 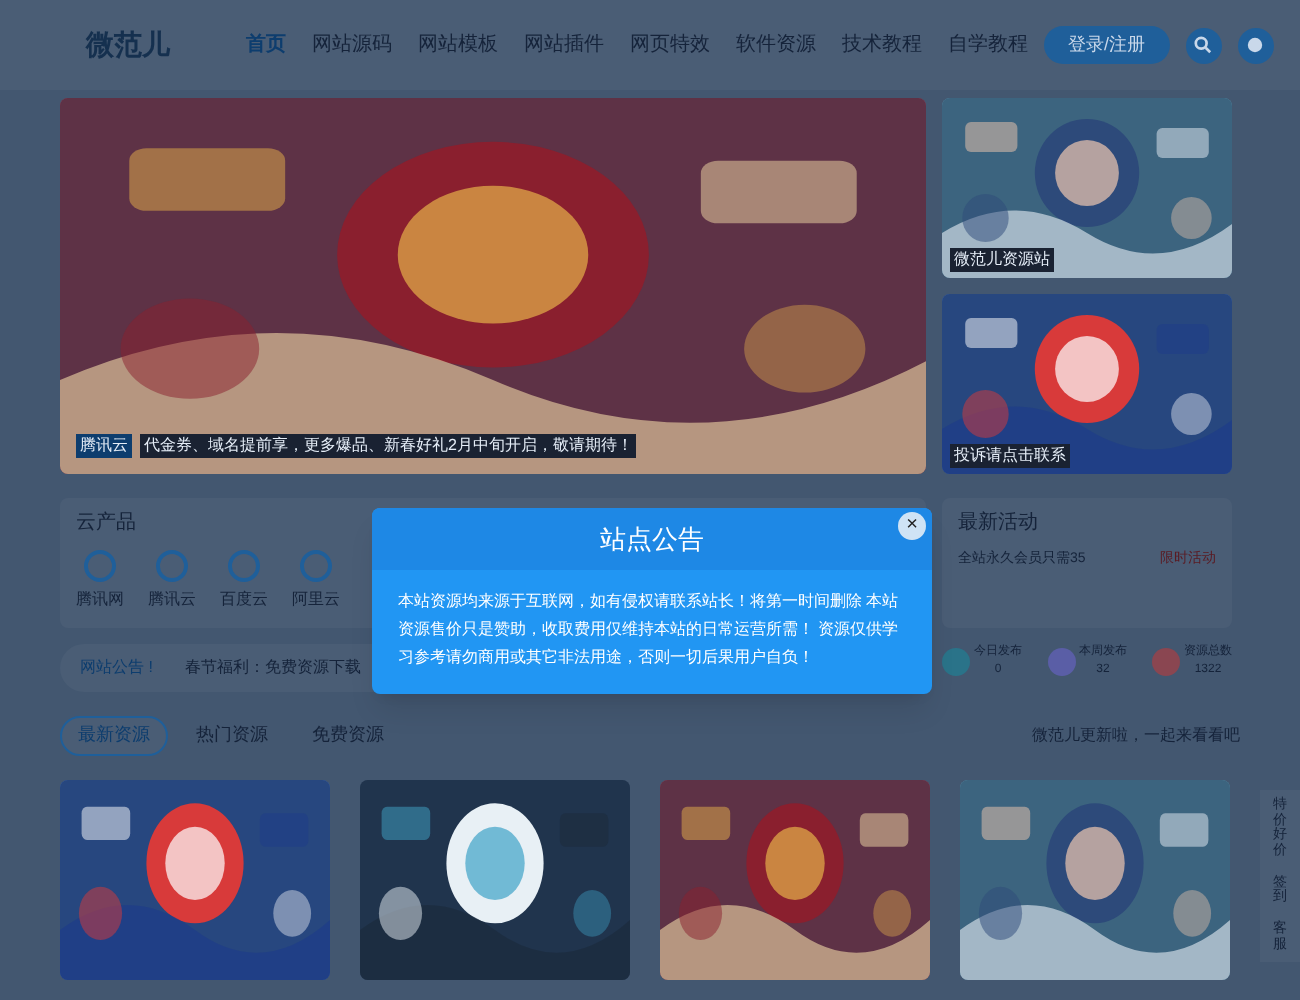 What do you see at coordinates (999, 523) in the screenshot?
I see `card-title: 最新活动` at bounding box center [999, 523].